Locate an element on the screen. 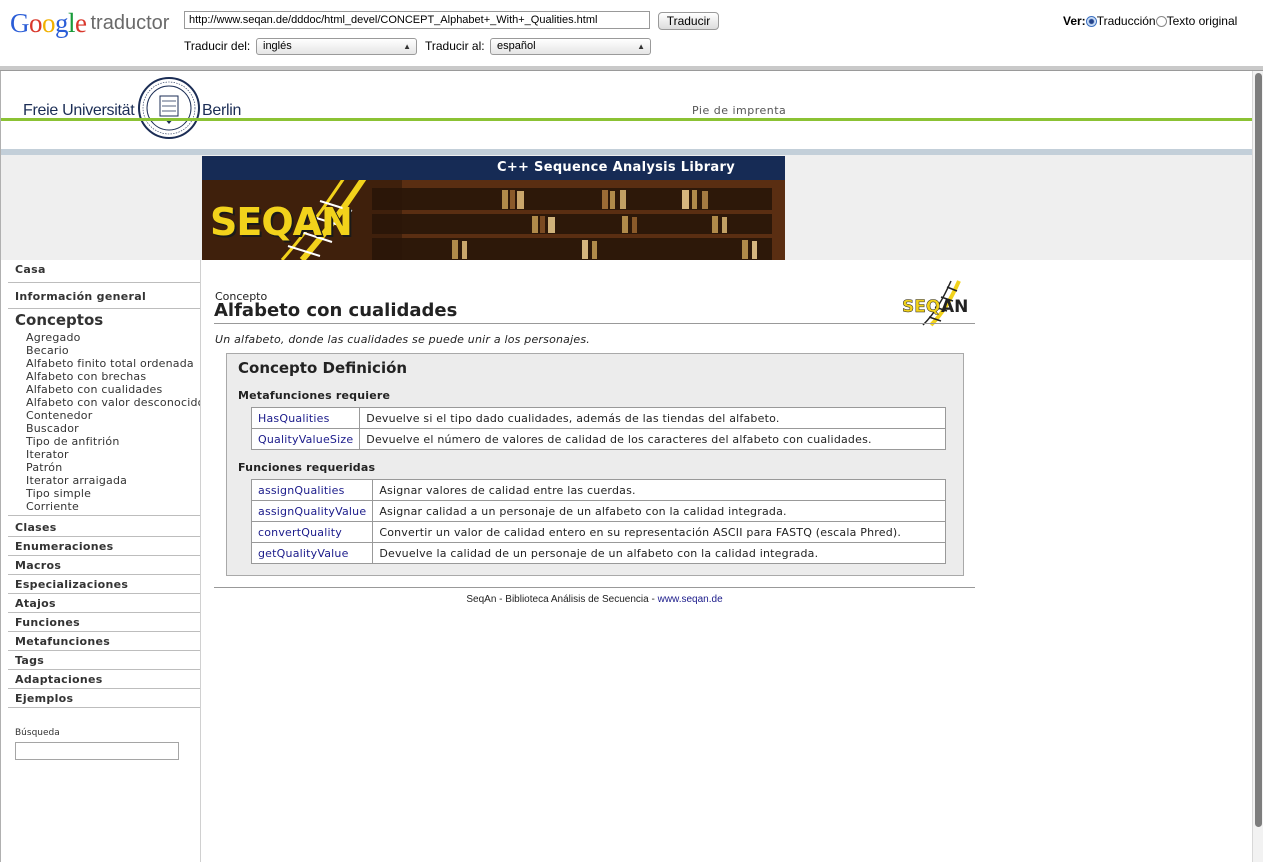 This screenshot has height=862, width=1263. view-label: Ver: is located at coordinates (1074, 21).